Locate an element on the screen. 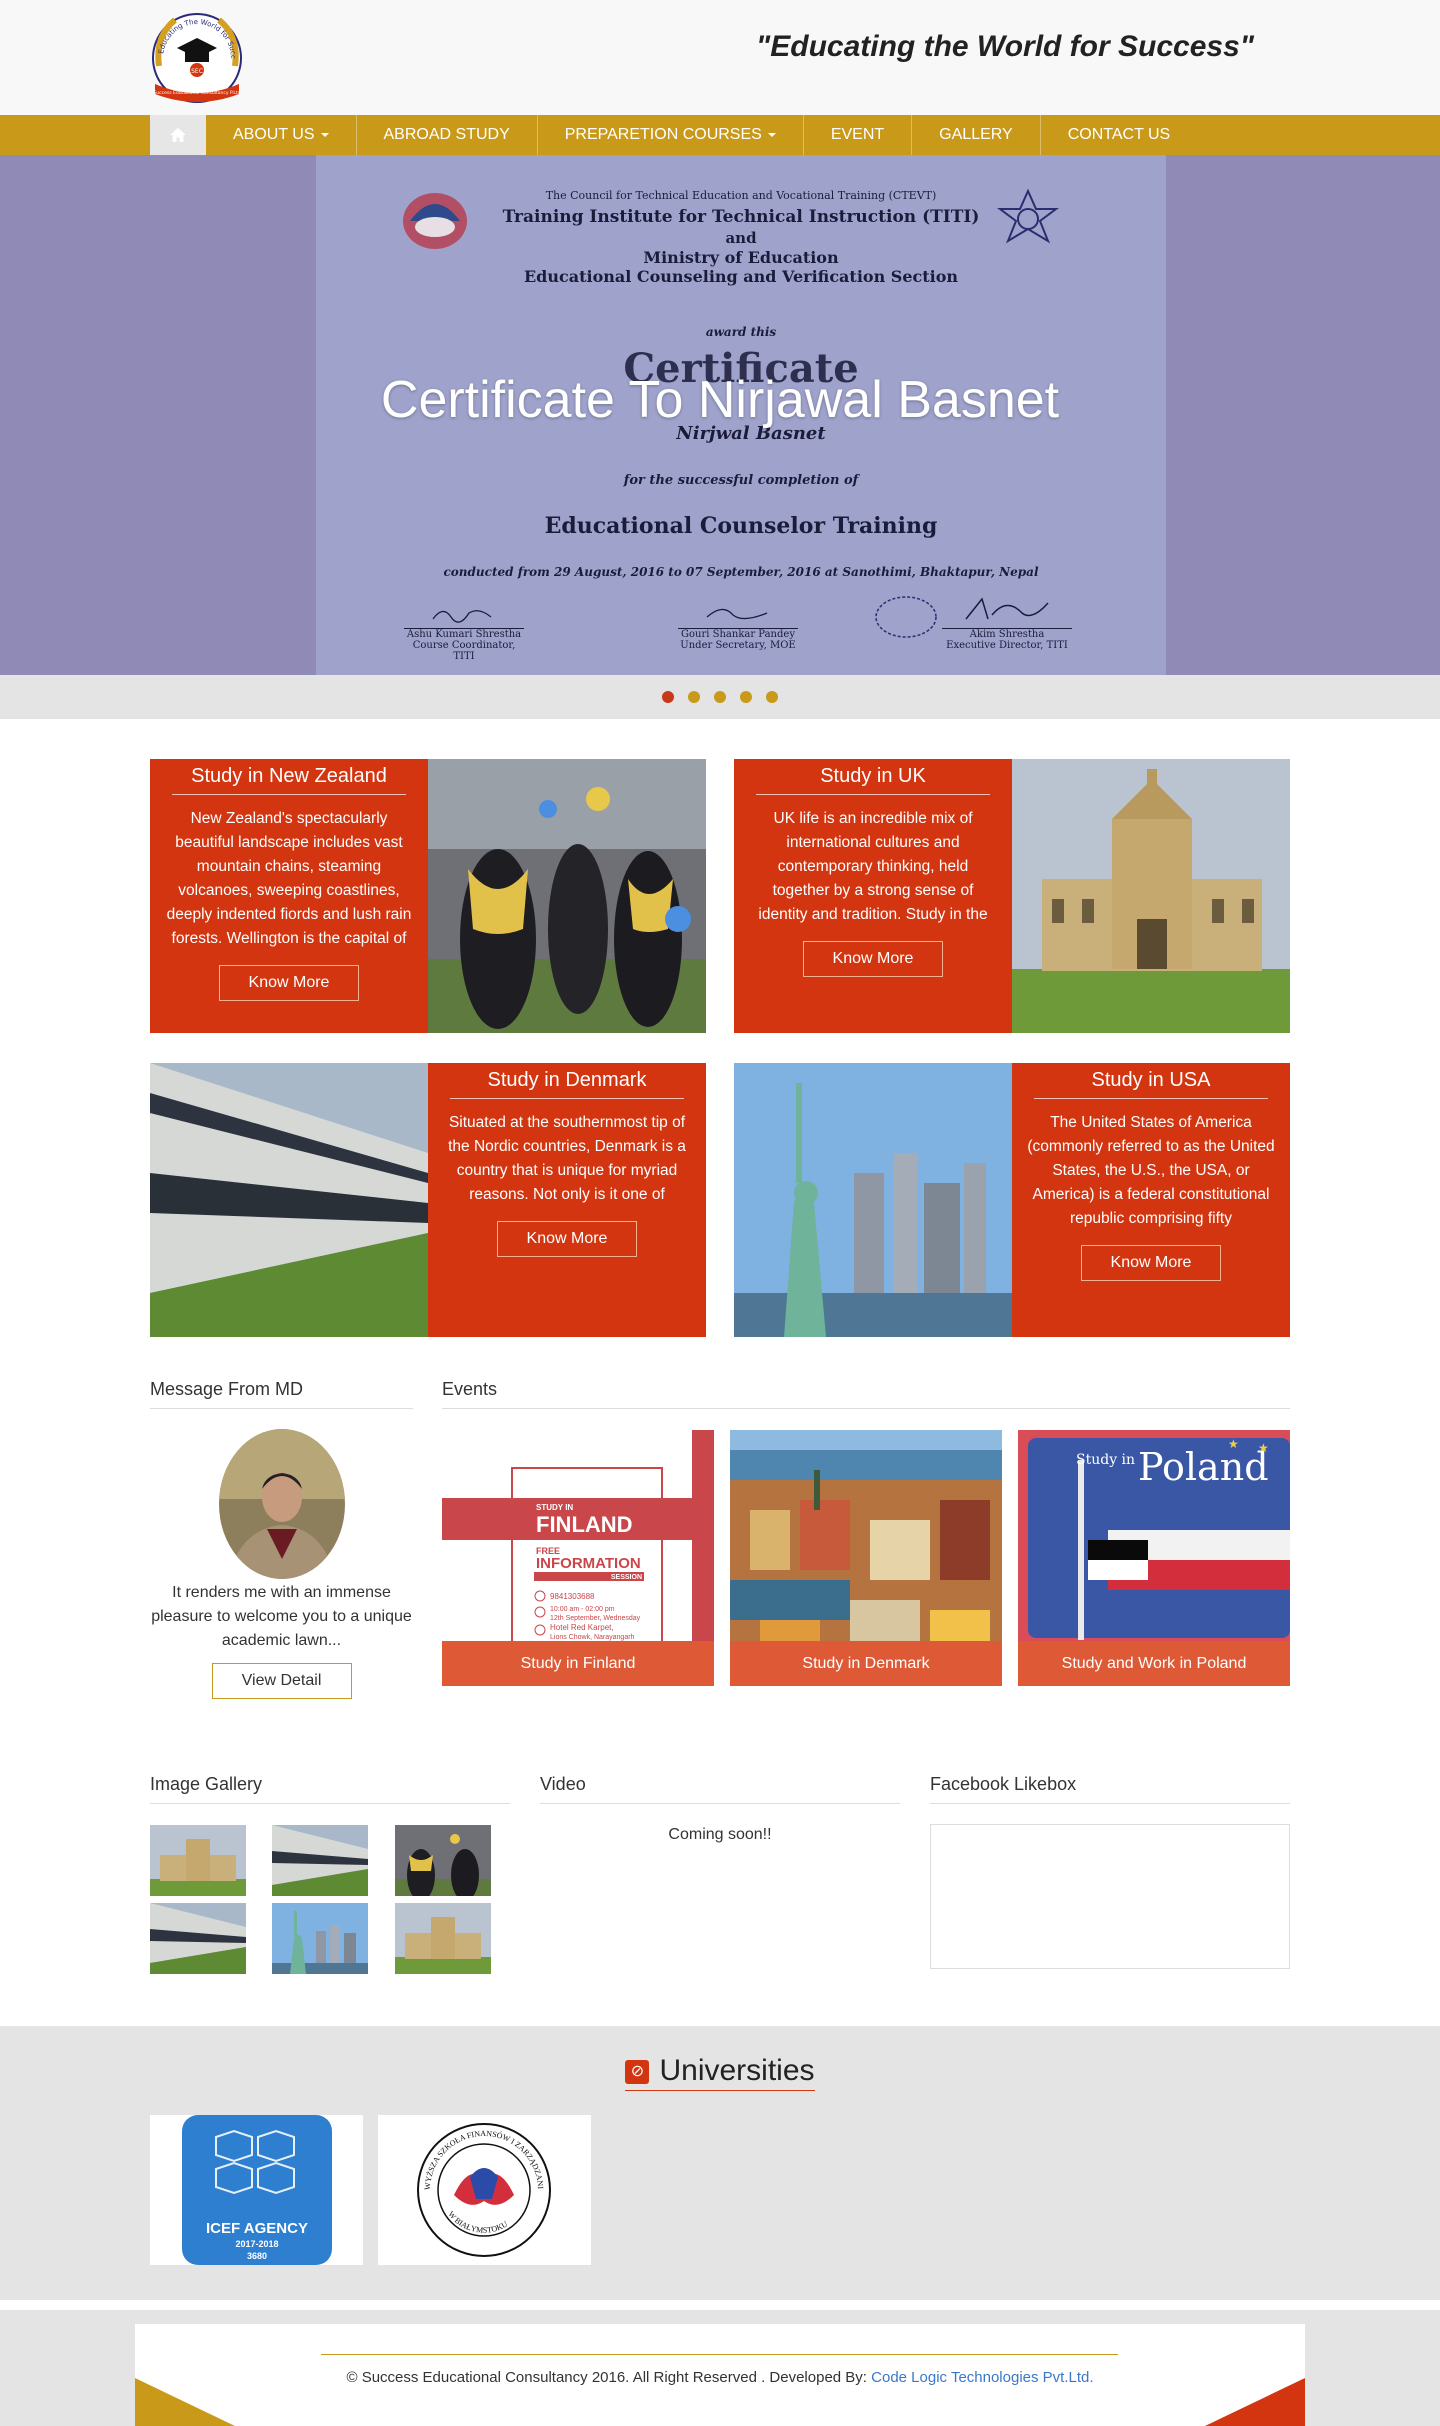  svg-text: 9841303688 is located at coordinates (572, 1596).